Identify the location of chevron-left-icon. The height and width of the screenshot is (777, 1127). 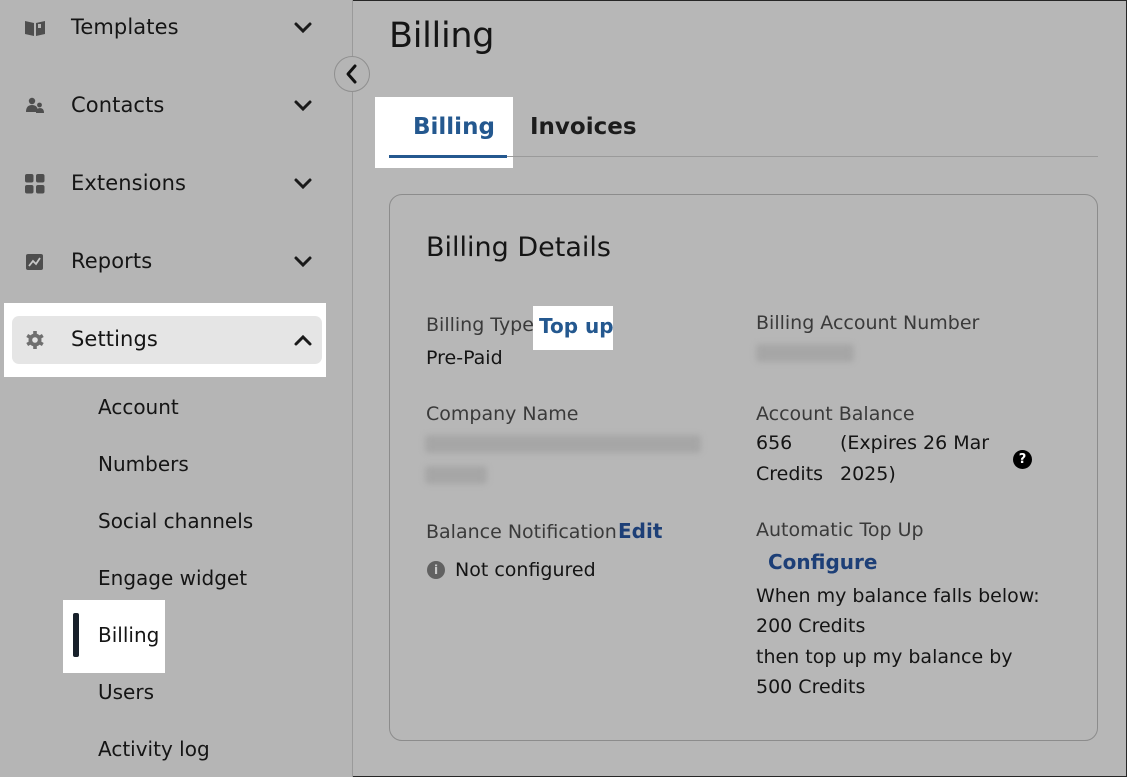
(351, 74).